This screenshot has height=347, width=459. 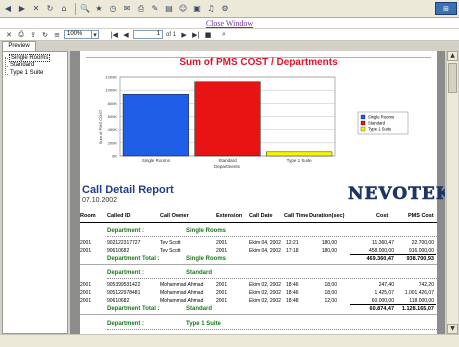 I want to click on page-number-input: 1, so click(x=148, y=34).